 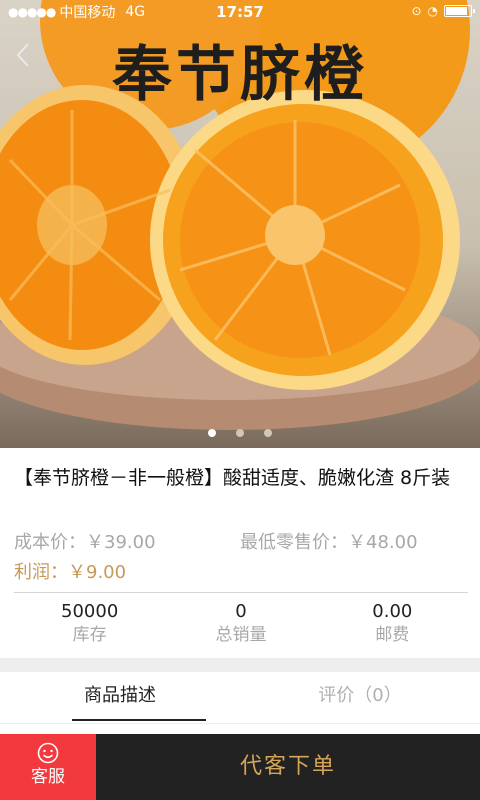 What do you see at coordinates (48, 777) in the screenshot?
I see `customer-service-label: 客服` at bounding box center [48, 777].